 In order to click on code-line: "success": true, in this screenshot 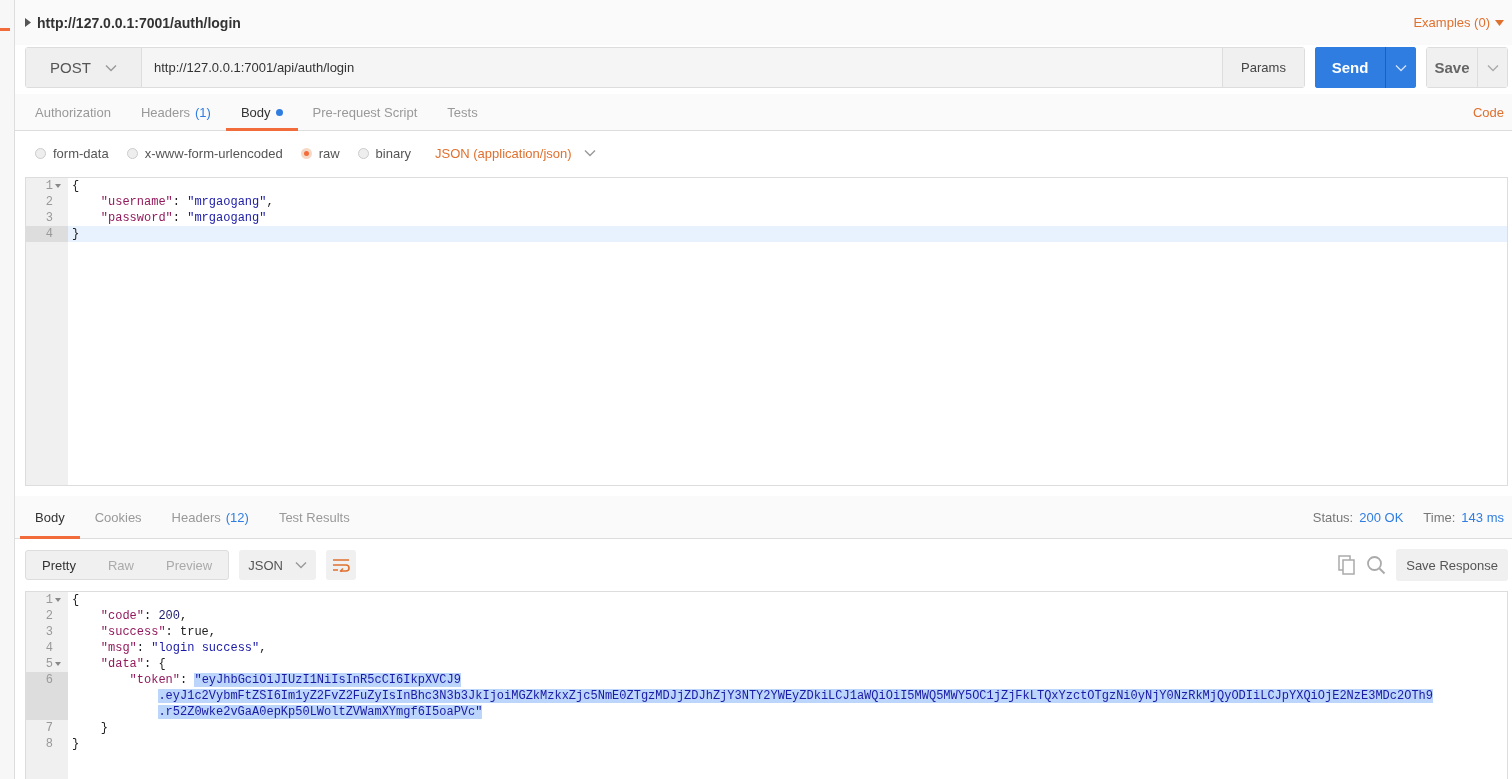, I will do `click(158, 632)`.